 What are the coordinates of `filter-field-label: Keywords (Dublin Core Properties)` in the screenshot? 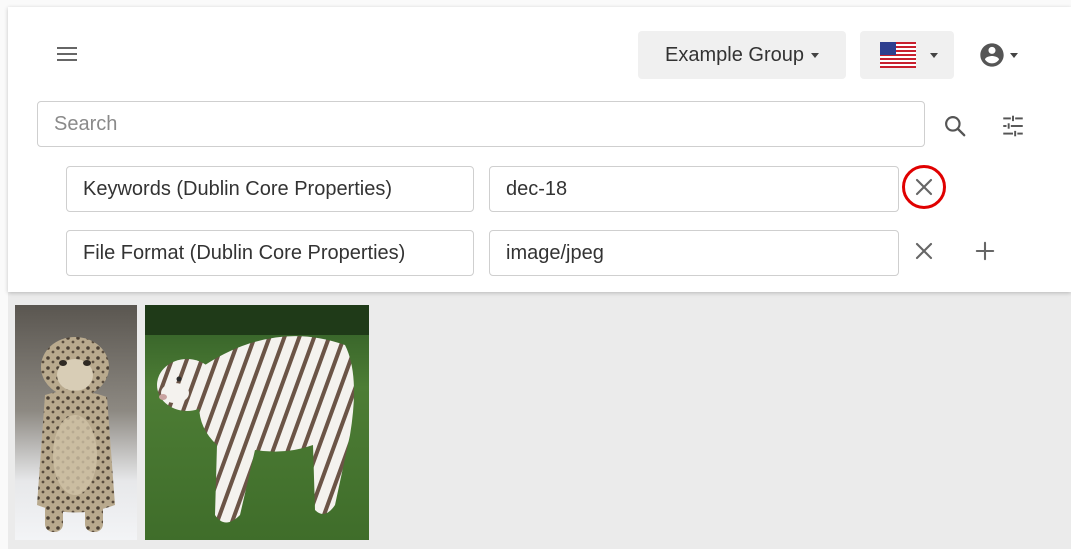 It's located at (238, 188).